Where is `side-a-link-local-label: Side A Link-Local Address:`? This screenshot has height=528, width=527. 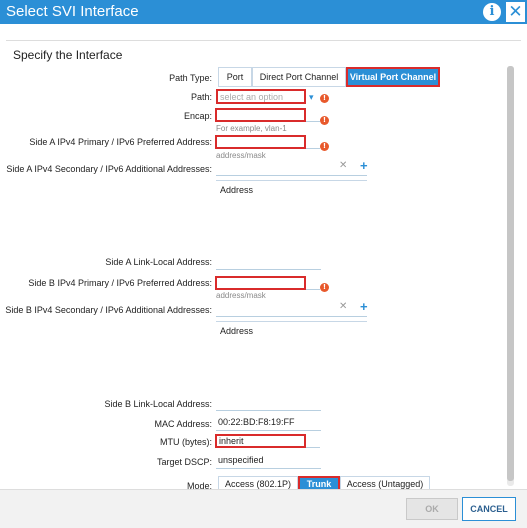
side-a-link-local-label: Side A Link-Local Address: is located at coordinates (158, 262).